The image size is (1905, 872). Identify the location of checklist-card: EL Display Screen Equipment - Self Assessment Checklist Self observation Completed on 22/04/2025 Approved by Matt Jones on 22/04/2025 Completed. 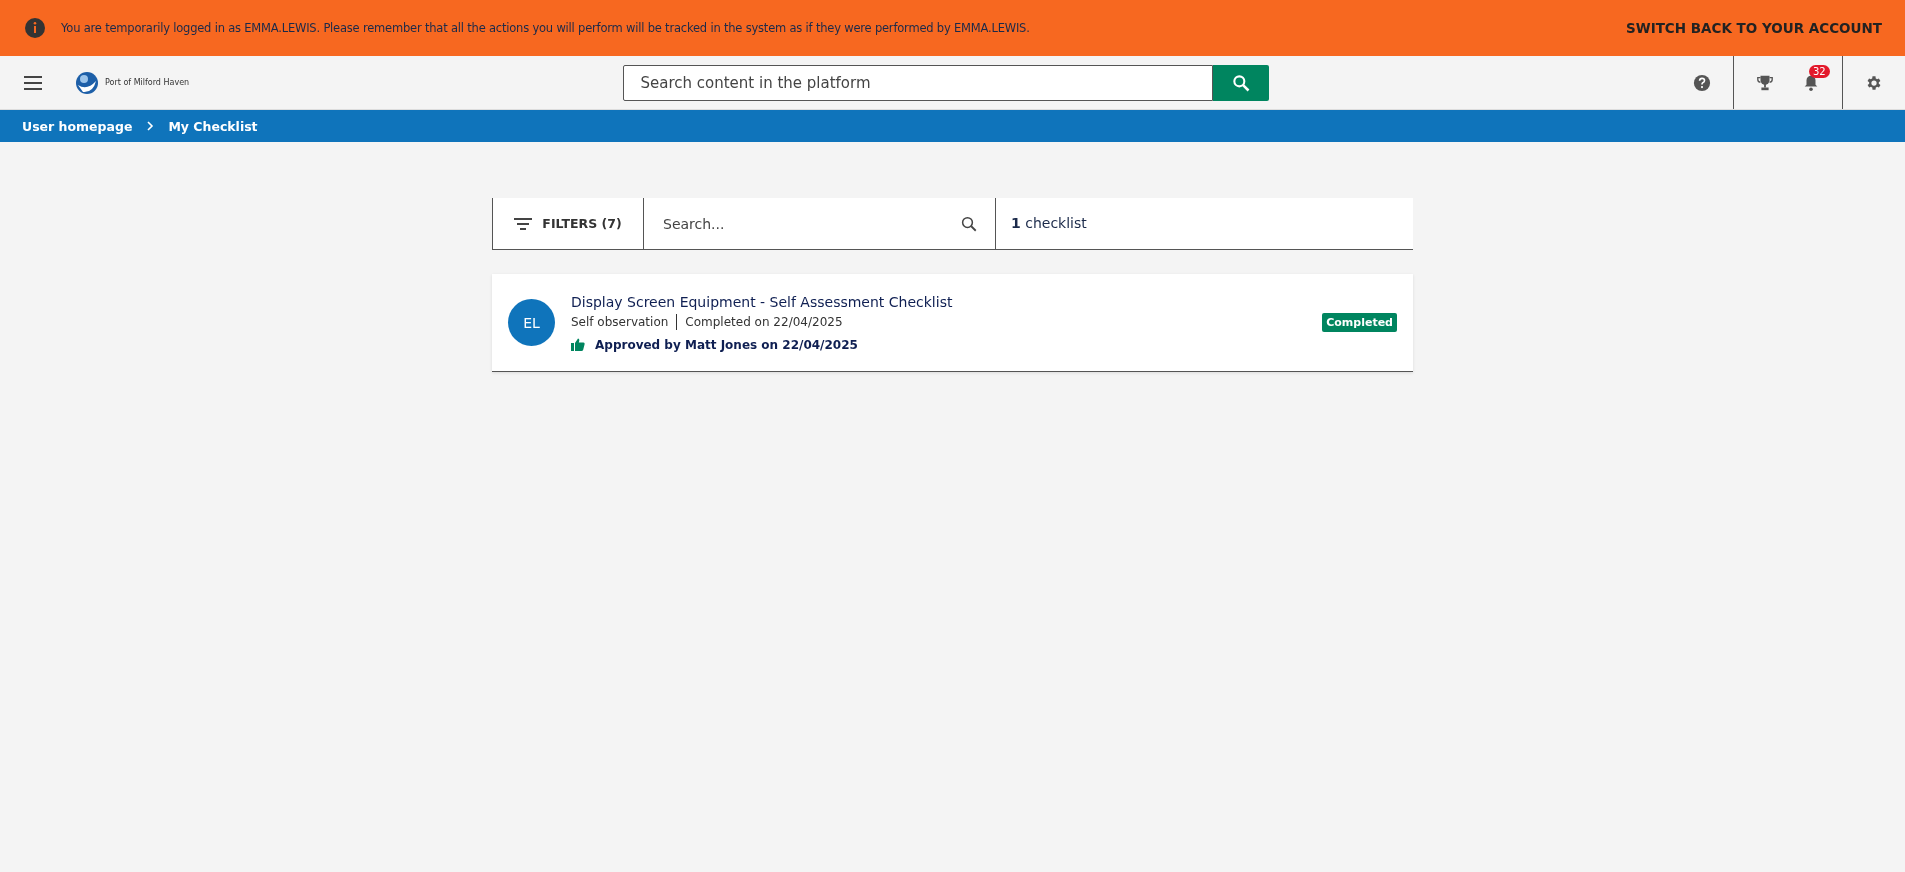
(952, 323).